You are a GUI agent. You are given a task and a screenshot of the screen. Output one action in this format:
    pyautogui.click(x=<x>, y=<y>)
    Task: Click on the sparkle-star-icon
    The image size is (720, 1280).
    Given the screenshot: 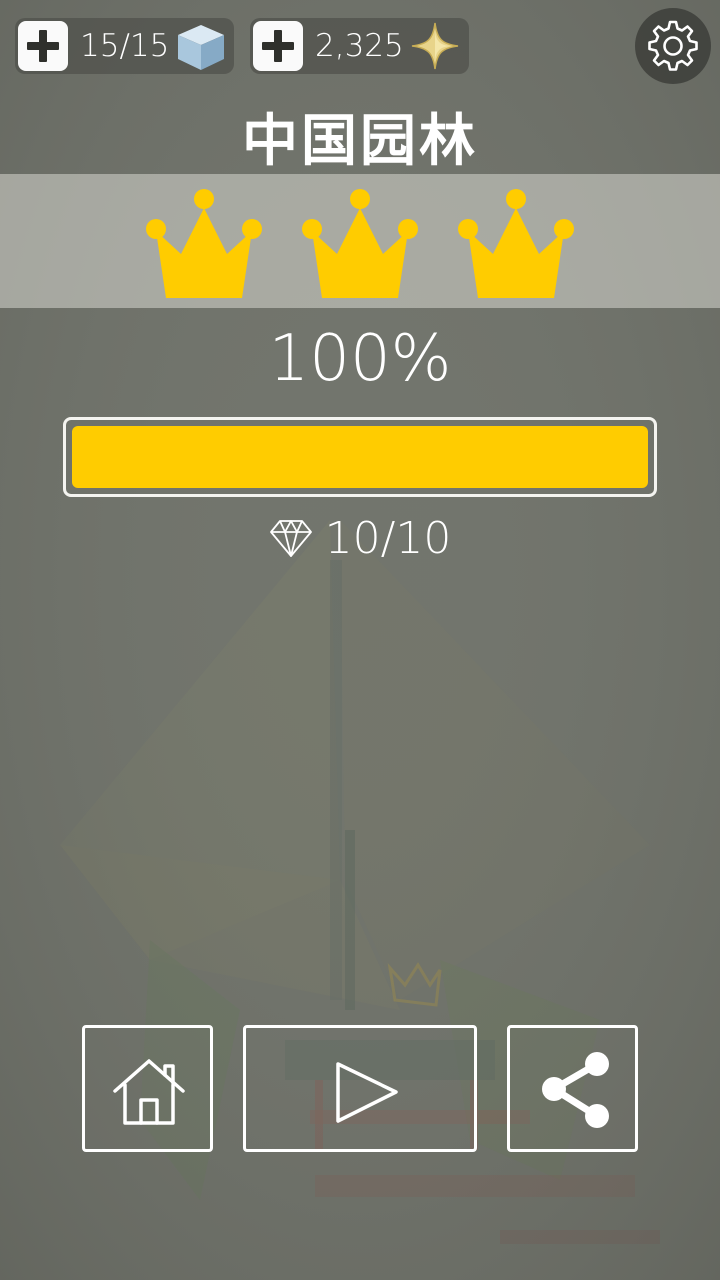 What is the action you would take?
    pyautogui.click(x=435, y=46)
    